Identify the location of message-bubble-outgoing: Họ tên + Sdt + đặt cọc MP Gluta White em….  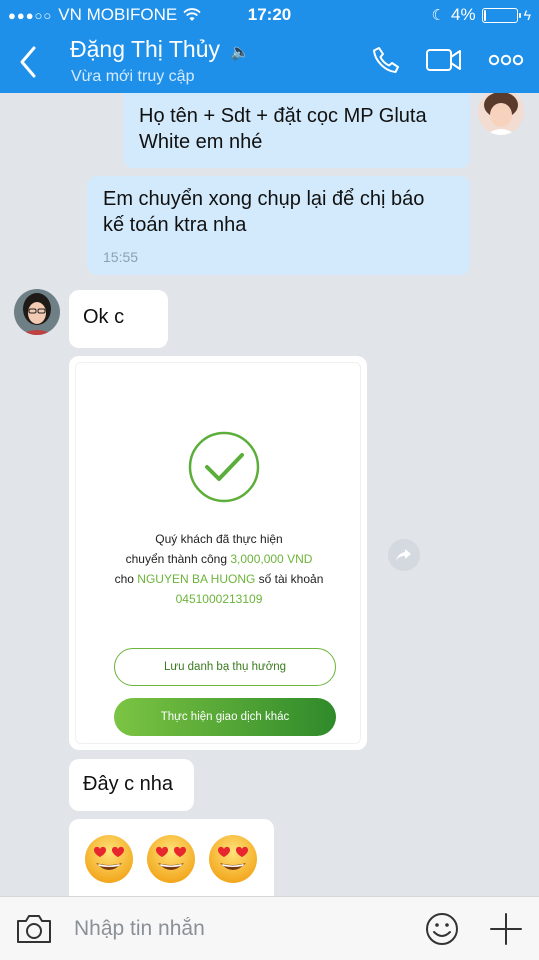
(296, 130).